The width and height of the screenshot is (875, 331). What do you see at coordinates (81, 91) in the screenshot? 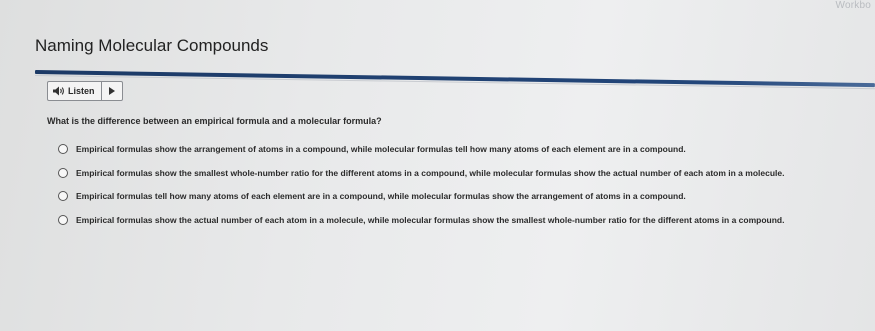
I see `listen-label: Listen` at bounding box center [81, 91].